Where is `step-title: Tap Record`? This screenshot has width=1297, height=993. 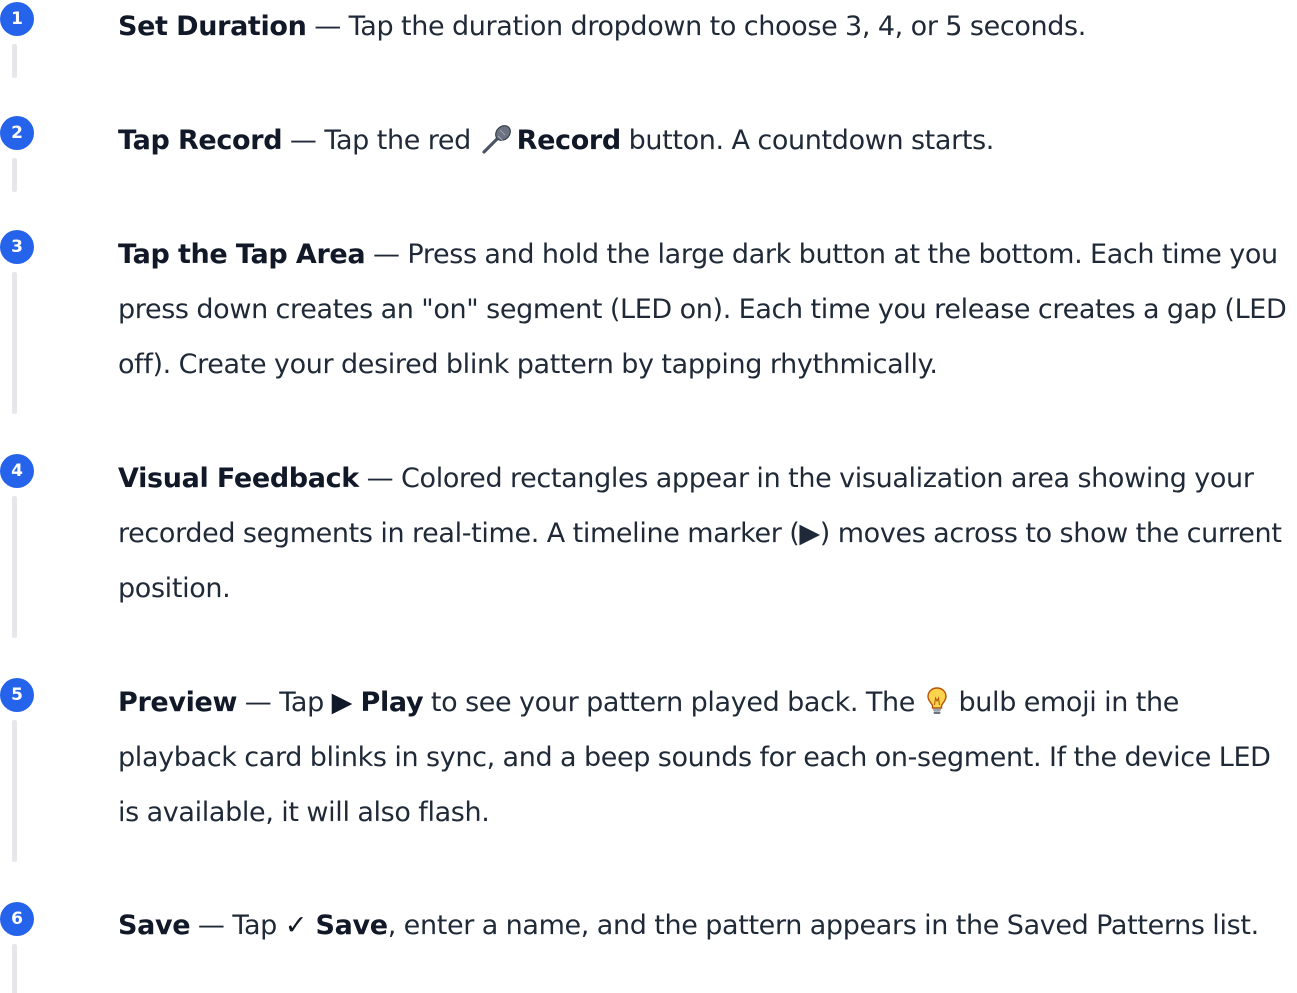 step-title: Tap Record is located at coordinates (200, 140).